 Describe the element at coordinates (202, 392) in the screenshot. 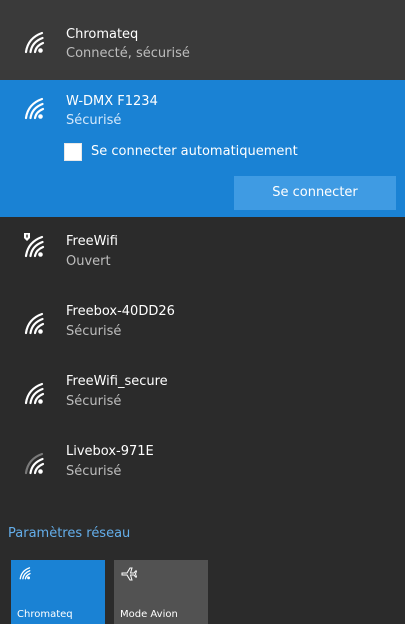

I see `network-item-freewifi-secure: FreeWifi_secure Sécurisé` at that location.